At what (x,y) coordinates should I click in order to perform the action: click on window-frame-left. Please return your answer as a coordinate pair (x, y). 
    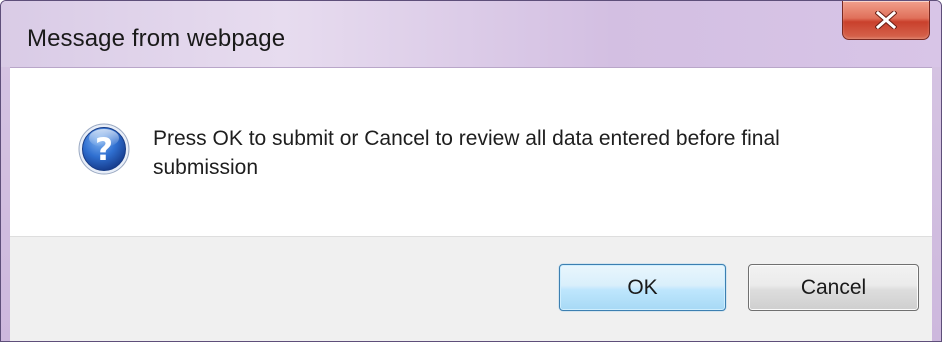
    Looking at the image, I should click on (5, 204).